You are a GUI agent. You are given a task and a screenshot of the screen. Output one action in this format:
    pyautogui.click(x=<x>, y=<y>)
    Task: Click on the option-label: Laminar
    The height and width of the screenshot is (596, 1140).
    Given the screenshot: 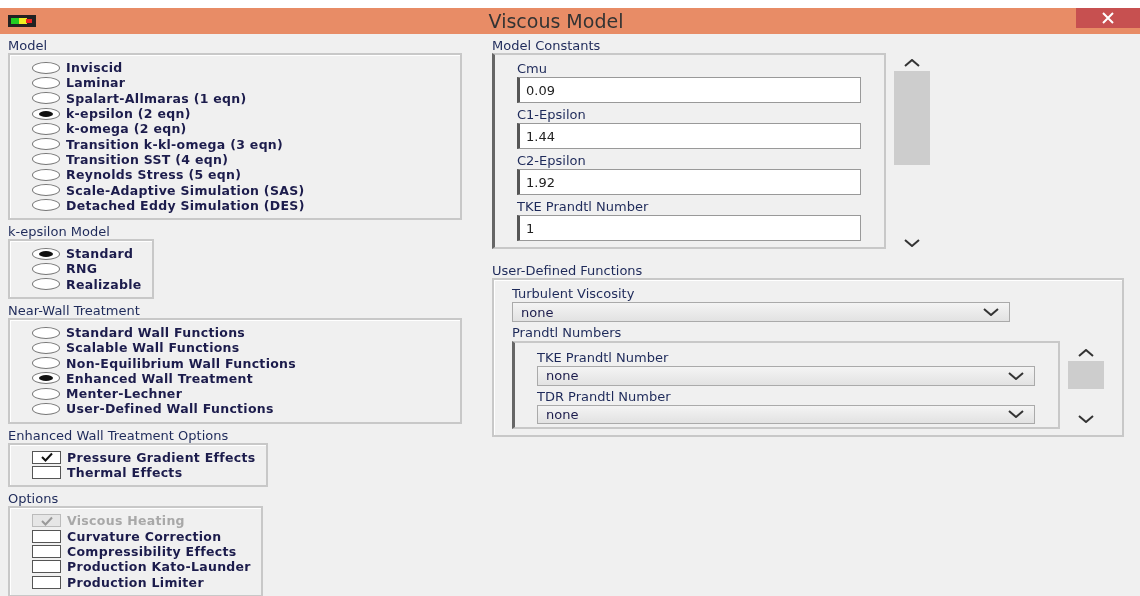 What is the action you would take?
    pyautogui.click(x=96, y=83)
    